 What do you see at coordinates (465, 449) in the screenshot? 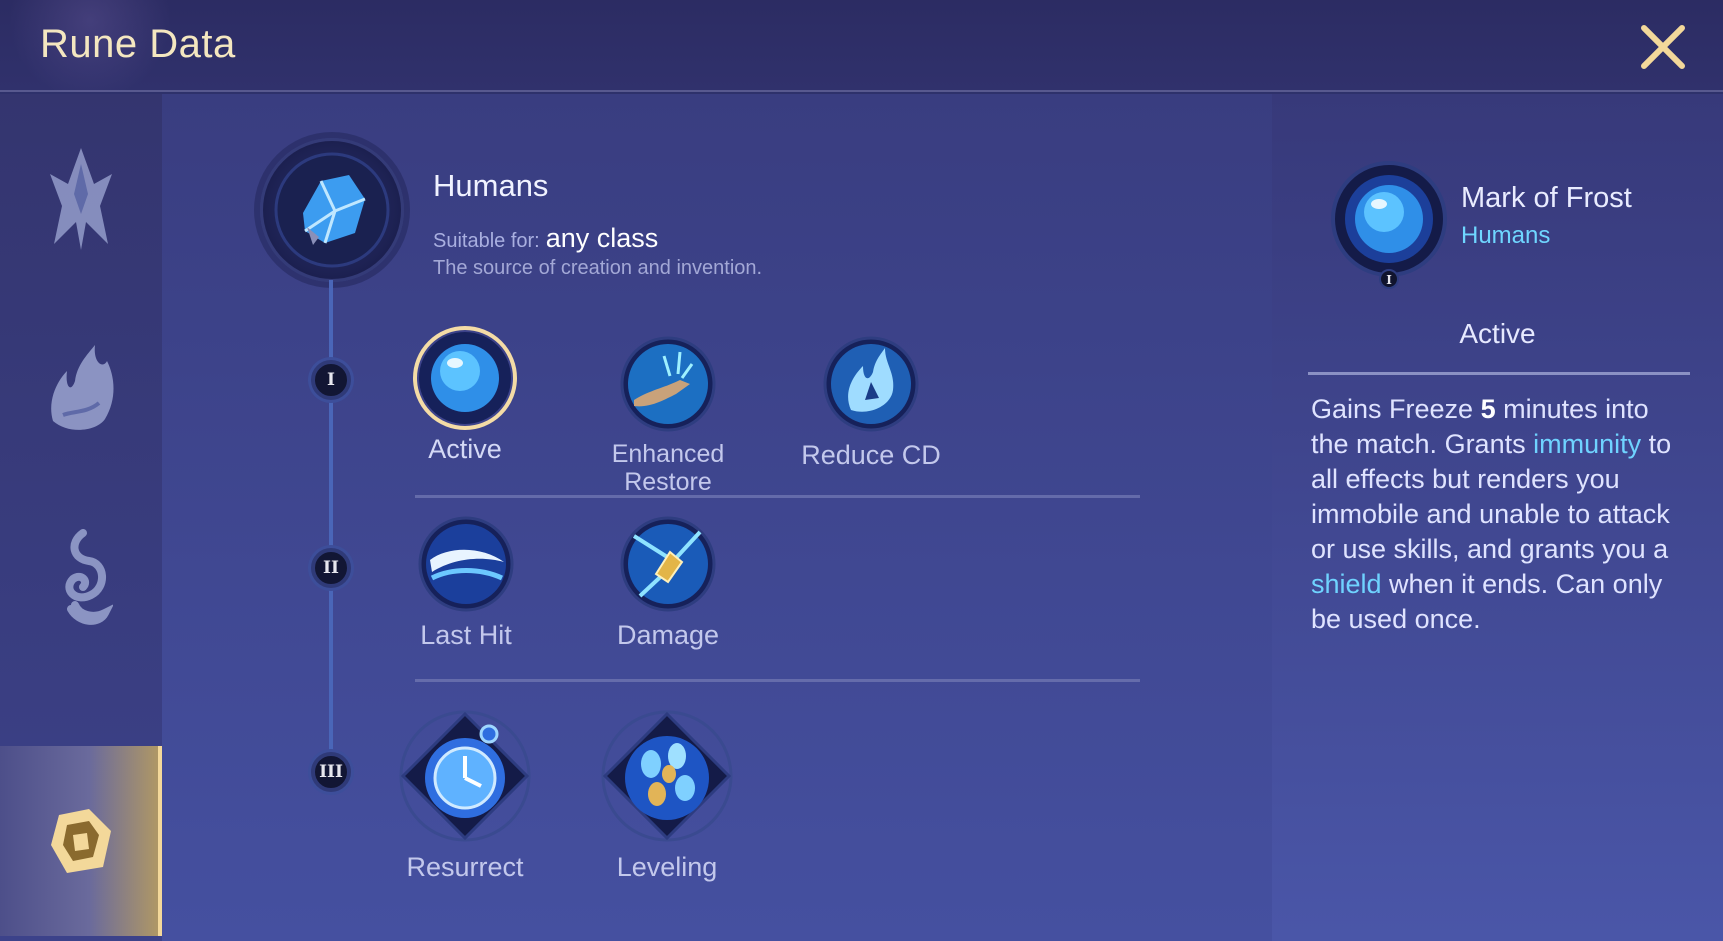
I see `rune-label: Active` at bounding box center [465, 449].